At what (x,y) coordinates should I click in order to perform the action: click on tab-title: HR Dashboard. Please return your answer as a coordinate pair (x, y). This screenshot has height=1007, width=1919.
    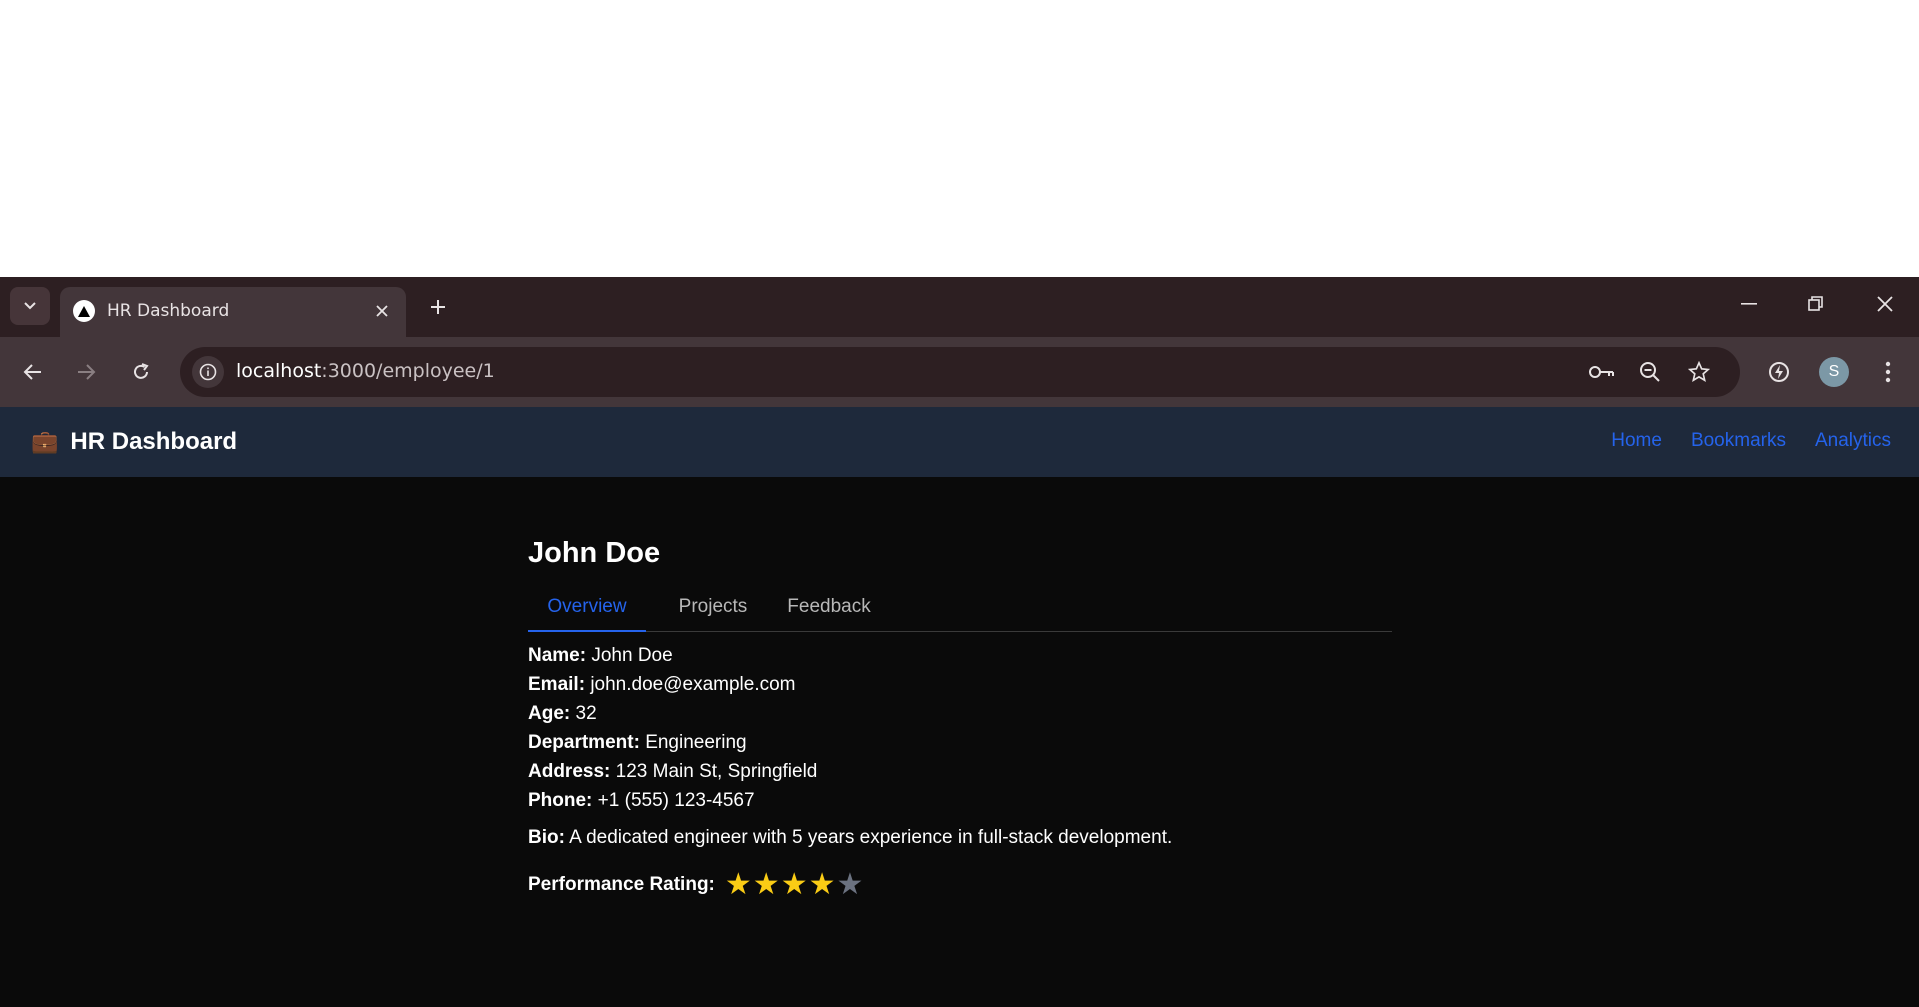
    Looking at the image, I should click on (168, 311).